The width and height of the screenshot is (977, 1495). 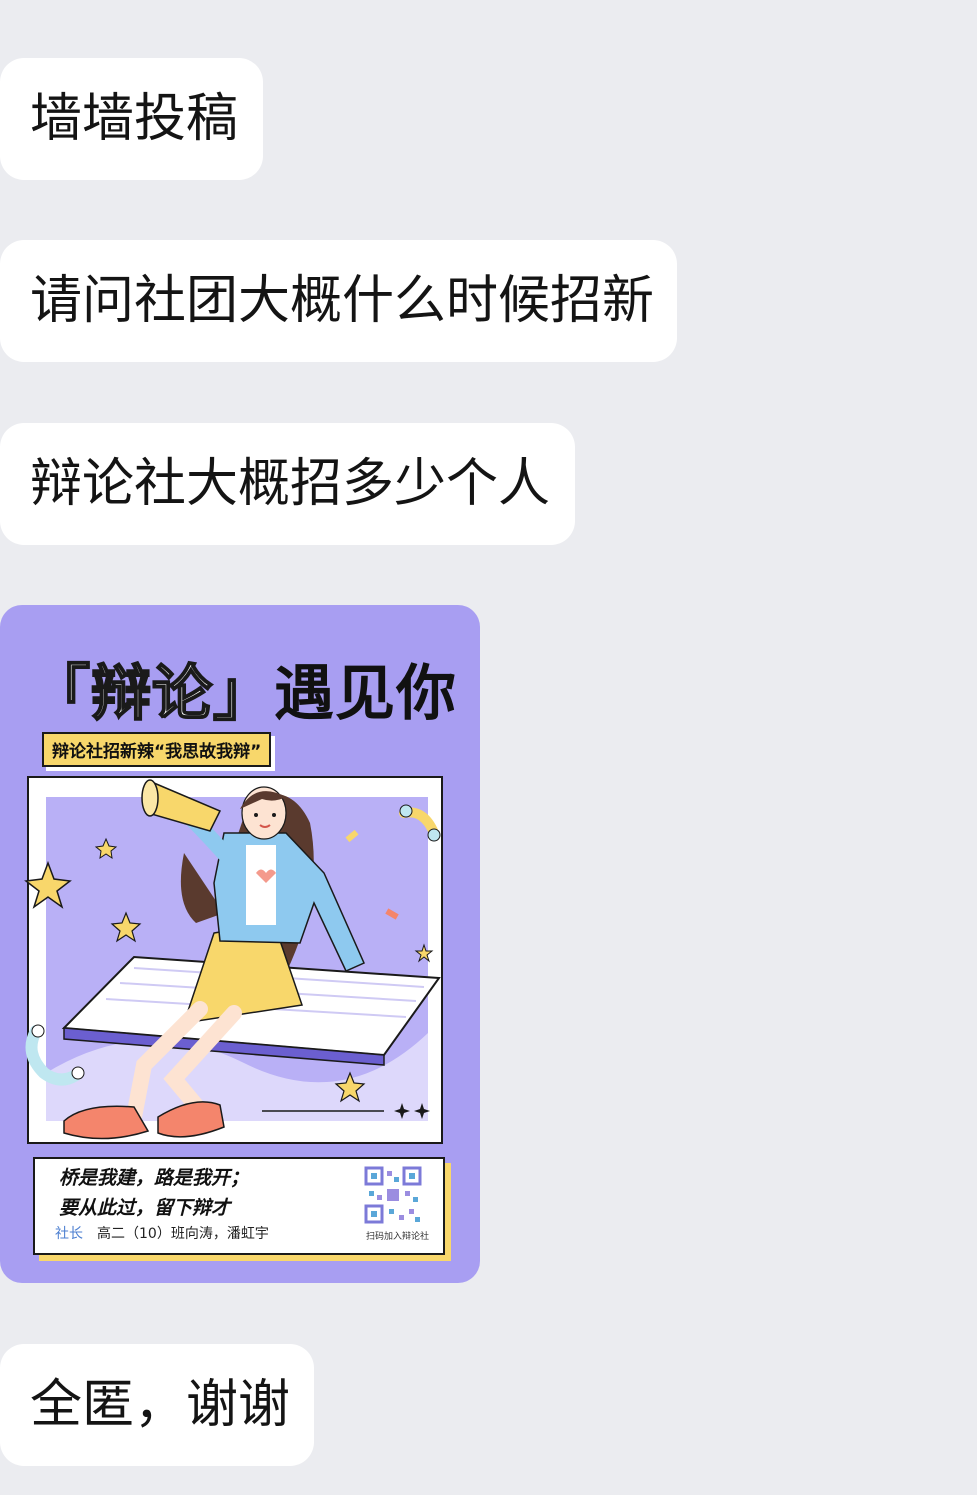 What do you see at coordinates (69, 1234) in the screenshot?
I see `poster-leader-tag: 社长` at bounding box center [69, 1234].